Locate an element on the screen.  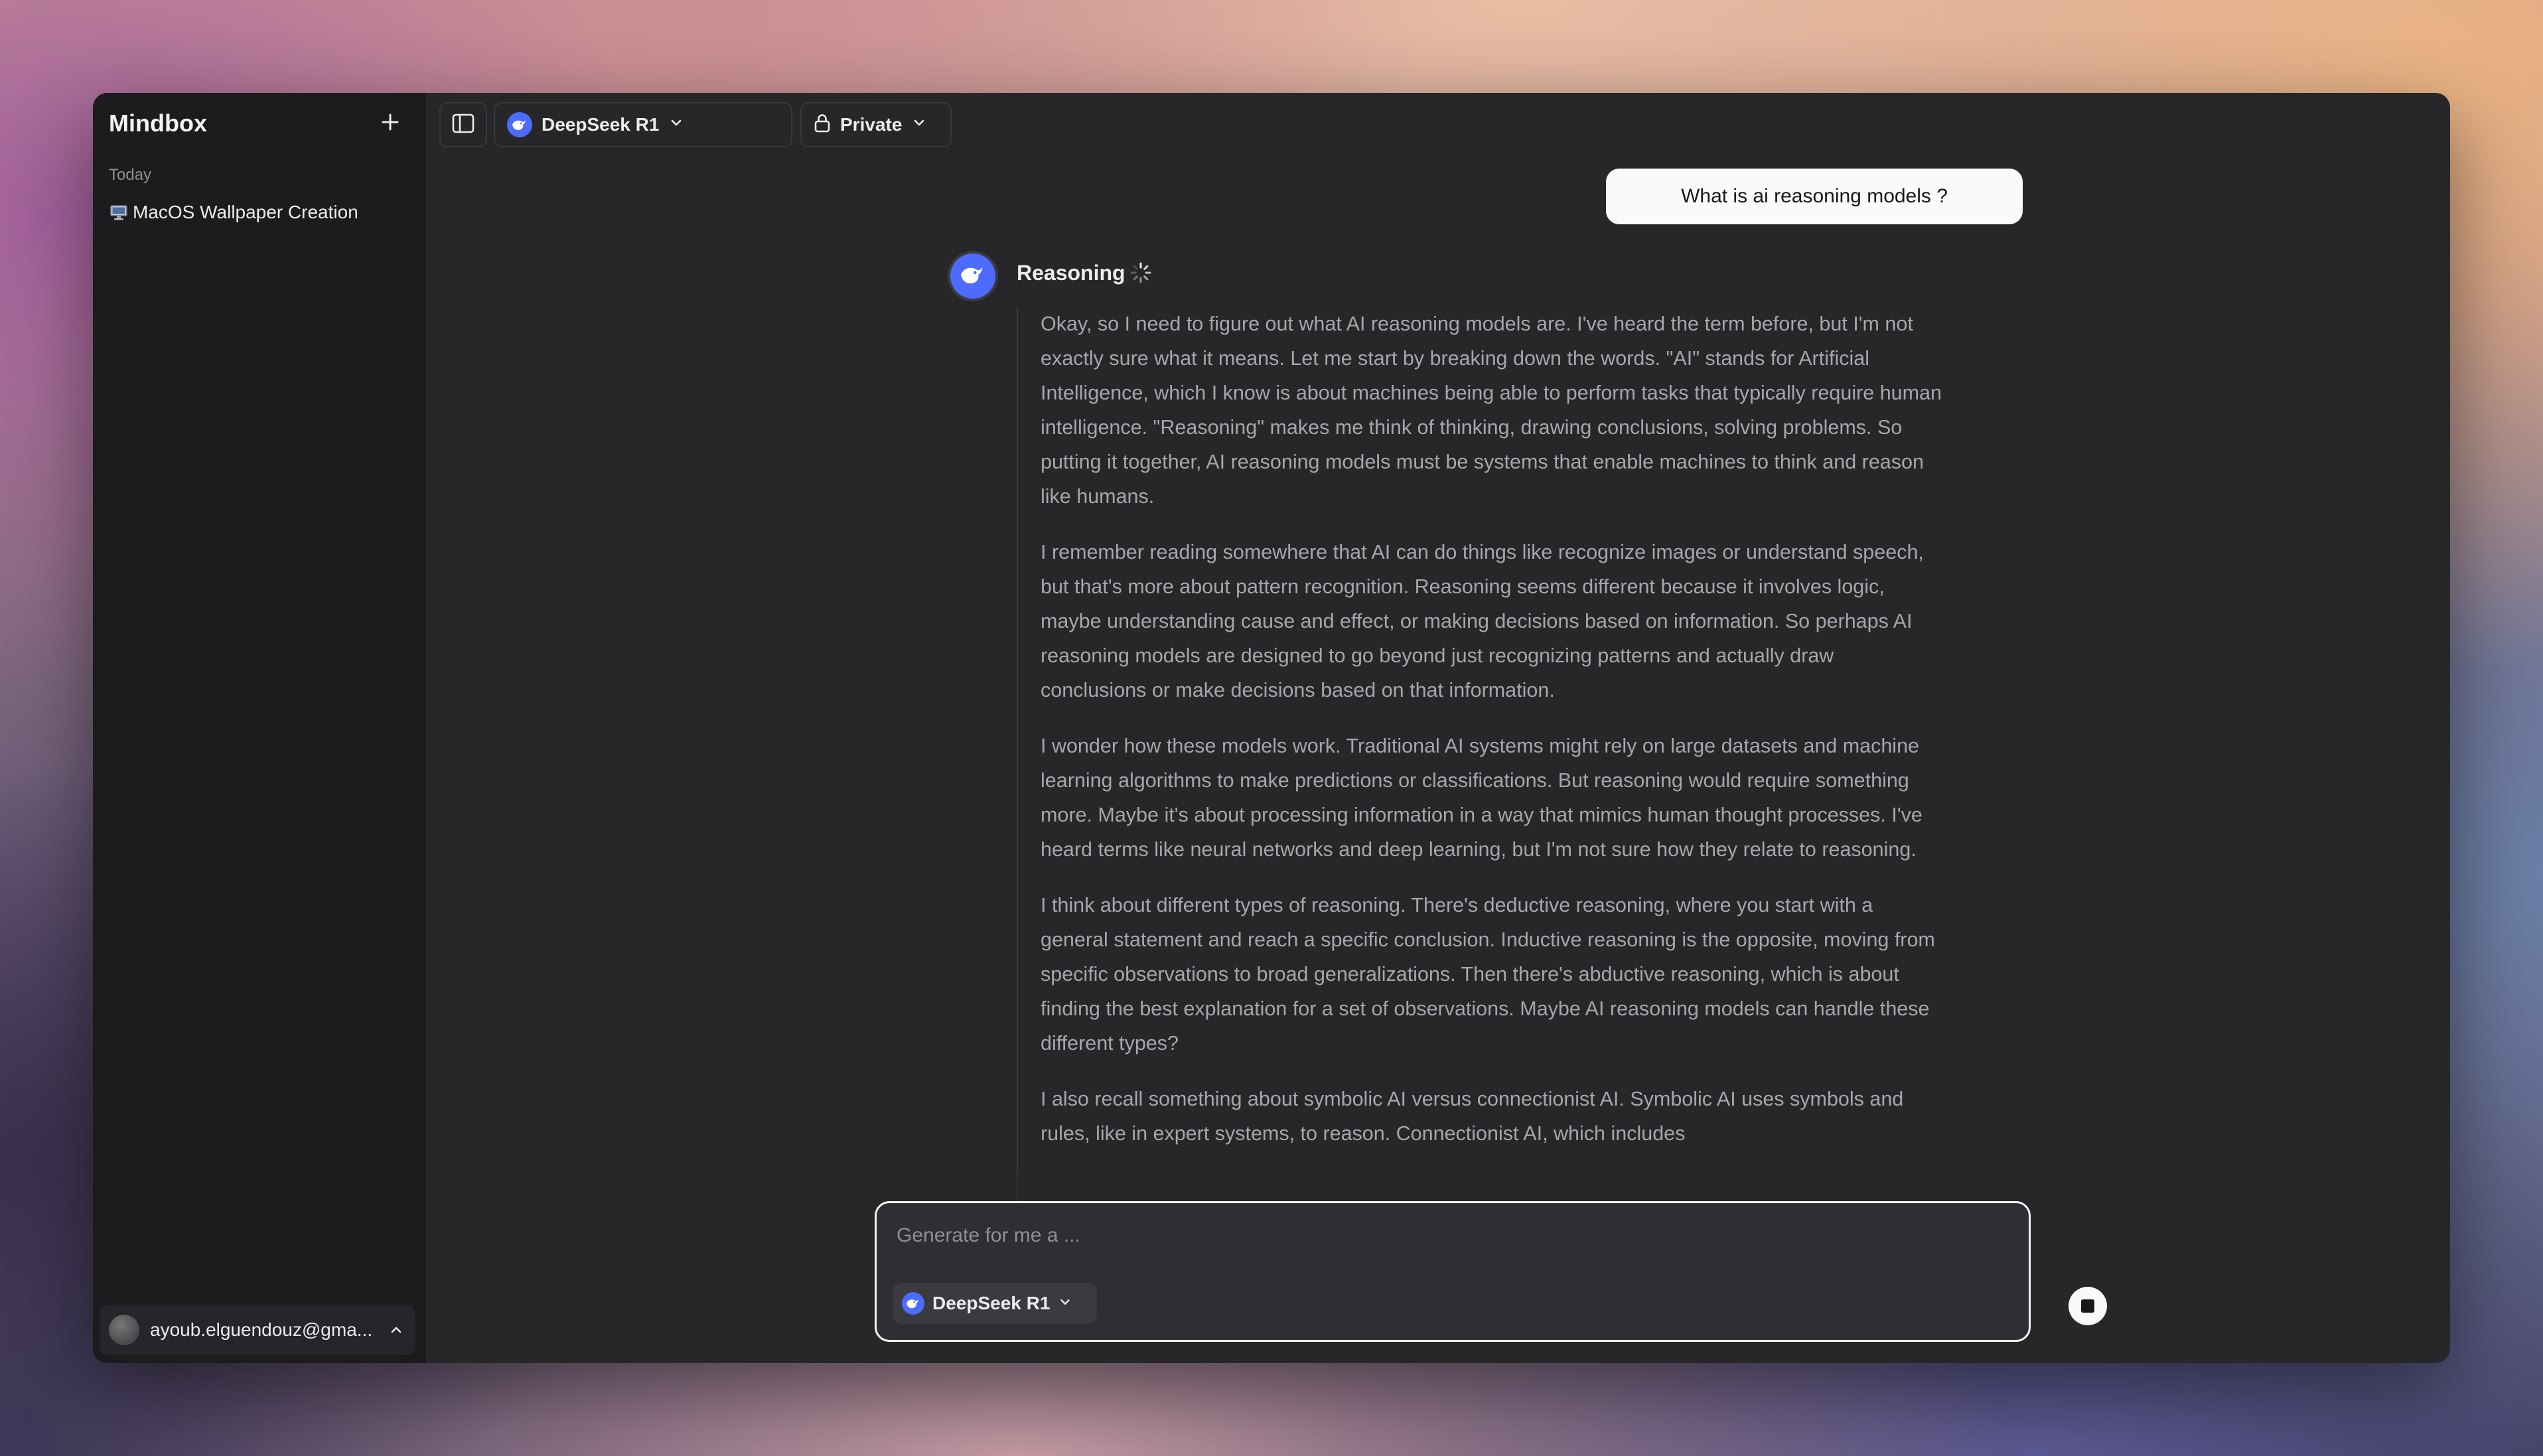
model-selector-button: DeepSeek R1 is located at coordinates (643, 124).